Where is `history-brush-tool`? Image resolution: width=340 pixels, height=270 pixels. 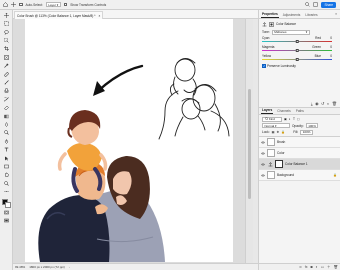 history-brush-tool is located at coordinates (6, 99).